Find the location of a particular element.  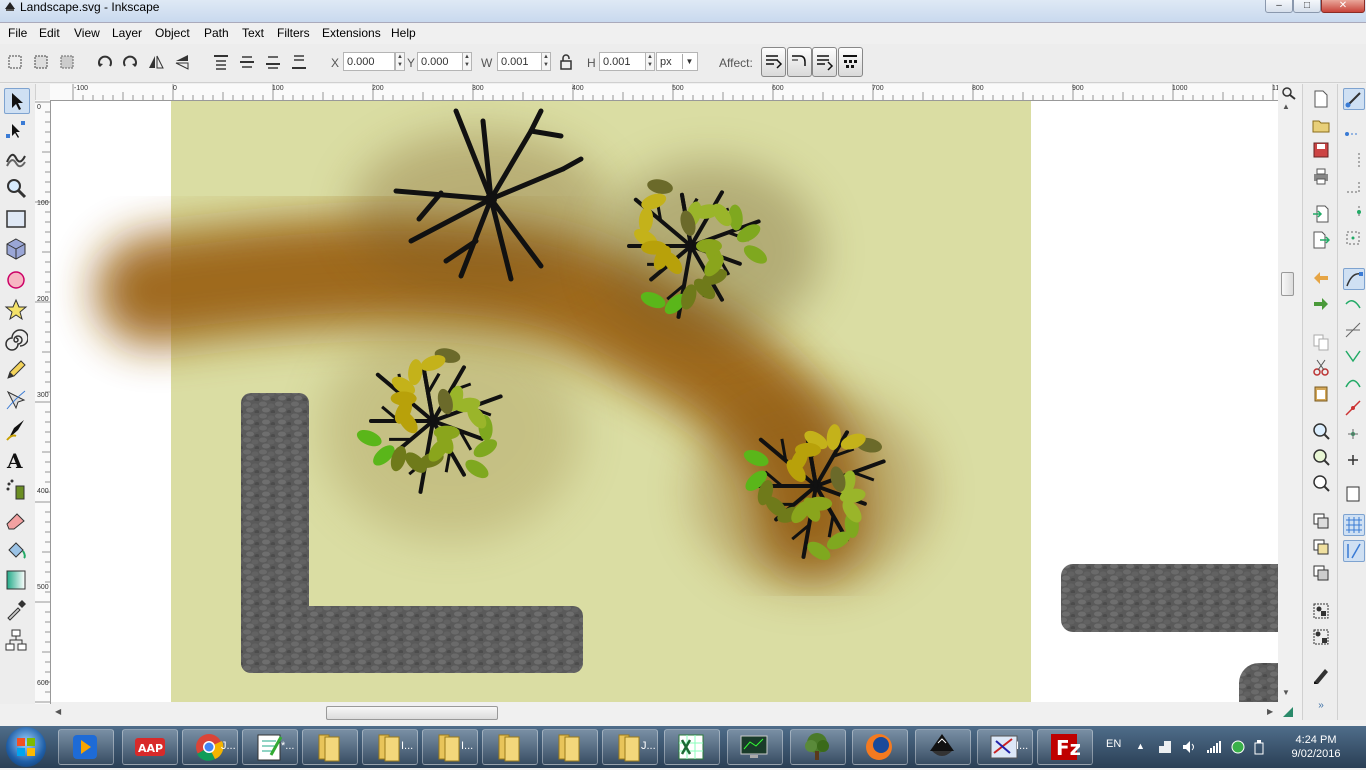

unit-select: px▼ is located at coordinates (677, 61).